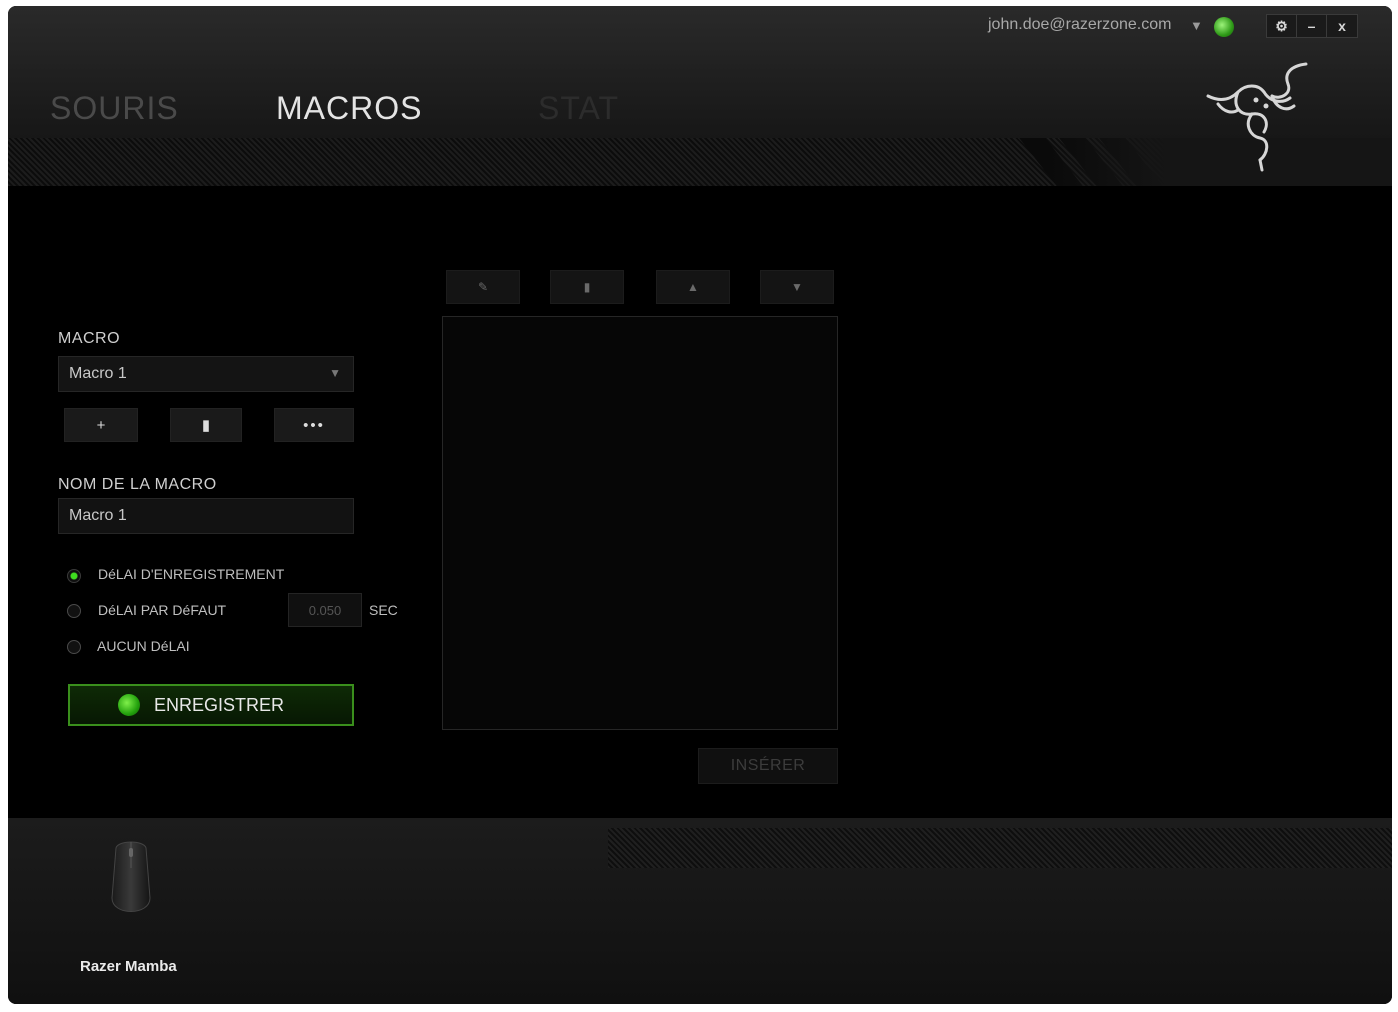 The image size is (1398, 1012). What do you see at coordinates (1342, 26) in the screenshot?
I see `close-button: x` at bounding box center [1342, 26].